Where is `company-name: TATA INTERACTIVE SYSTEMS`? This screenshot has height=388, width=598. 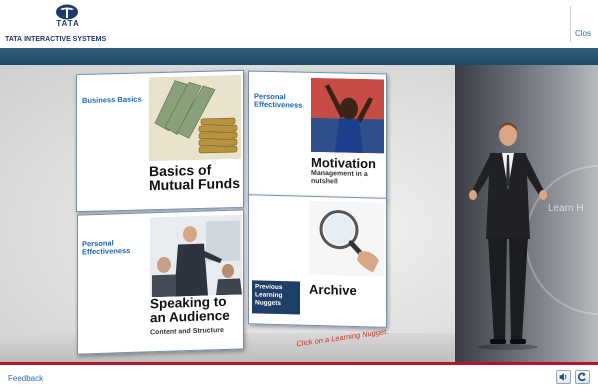 company-name: TATA INTERACTIVE SYSTEMS is located at coordinates (55, 39).